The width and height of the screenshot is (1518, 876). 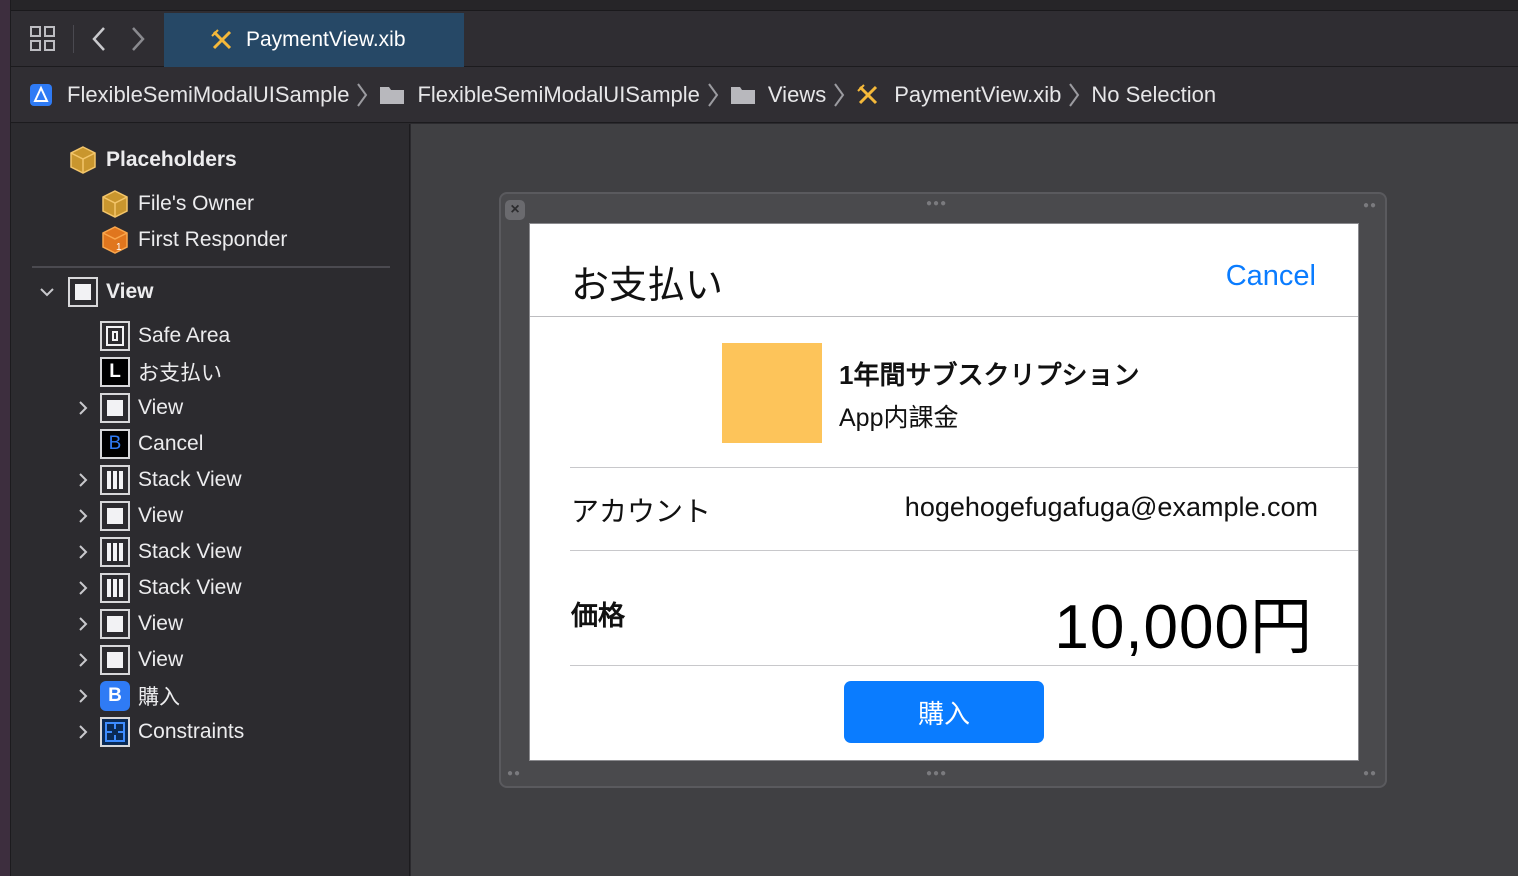 What do you see at coordinates (196, 203) in the screenshot?
I see `outline-label: File's Owner` at bounding box center [196, 203].